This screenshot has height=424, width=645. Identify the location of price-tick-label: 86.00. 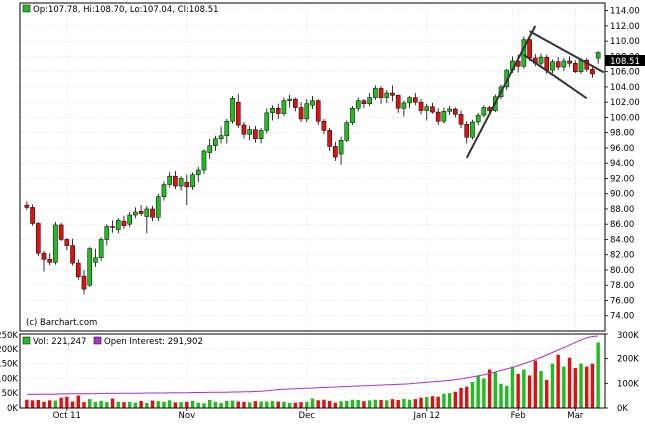
(622, 225).